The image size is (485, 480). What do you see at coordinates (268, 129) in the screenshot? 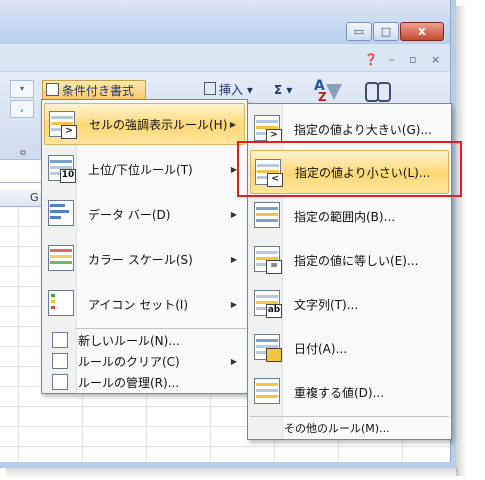
I see `greater-than-icon: >` at bounding box center [268, 129].